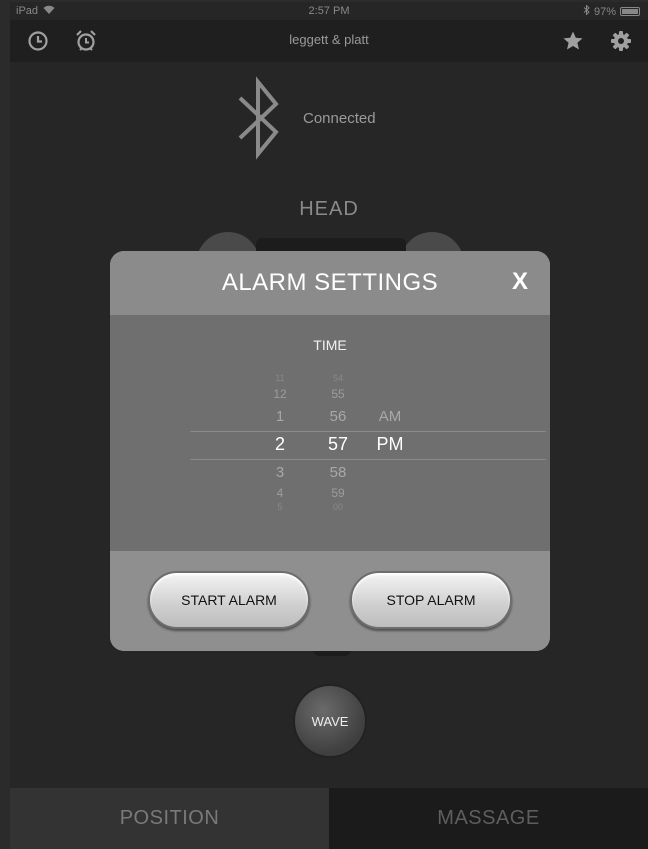 The width and height of the screenshot is (648, 849). I want to click on app-title: leggett & platt, so click(329, 39).